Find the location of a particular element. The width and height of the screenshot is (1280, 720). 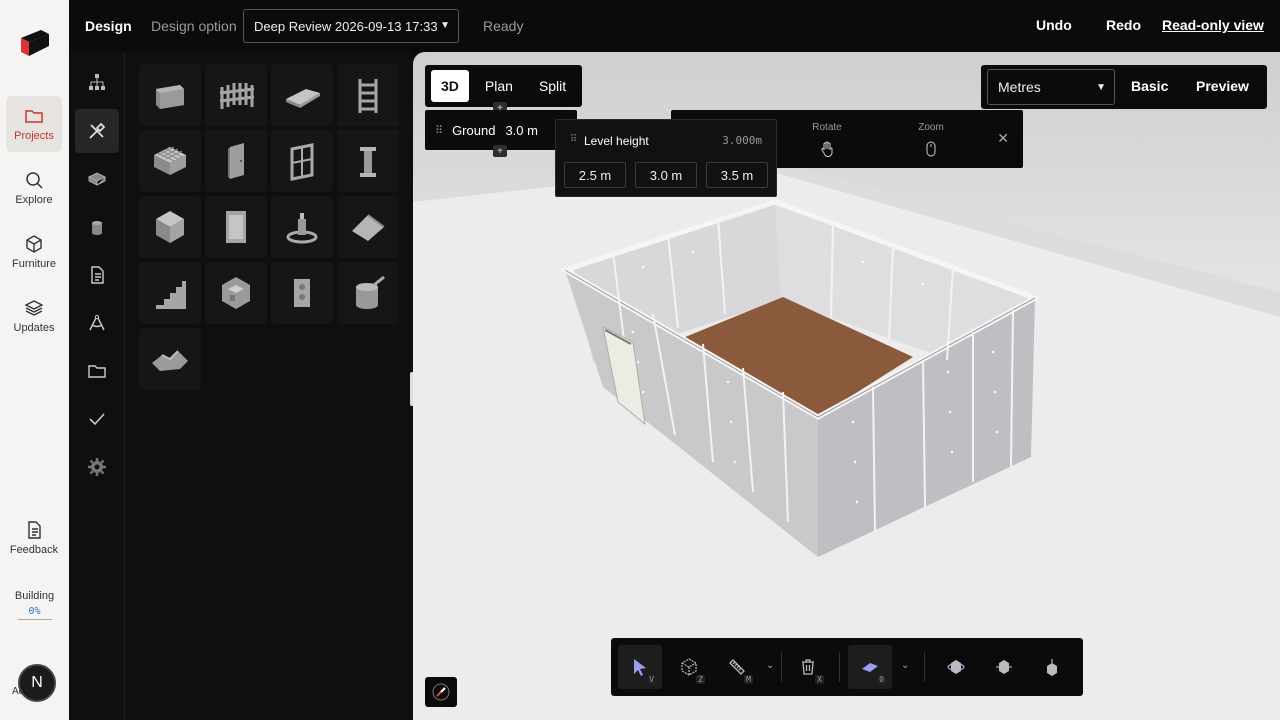

obj-ladder is located at coordinates (368, 95).